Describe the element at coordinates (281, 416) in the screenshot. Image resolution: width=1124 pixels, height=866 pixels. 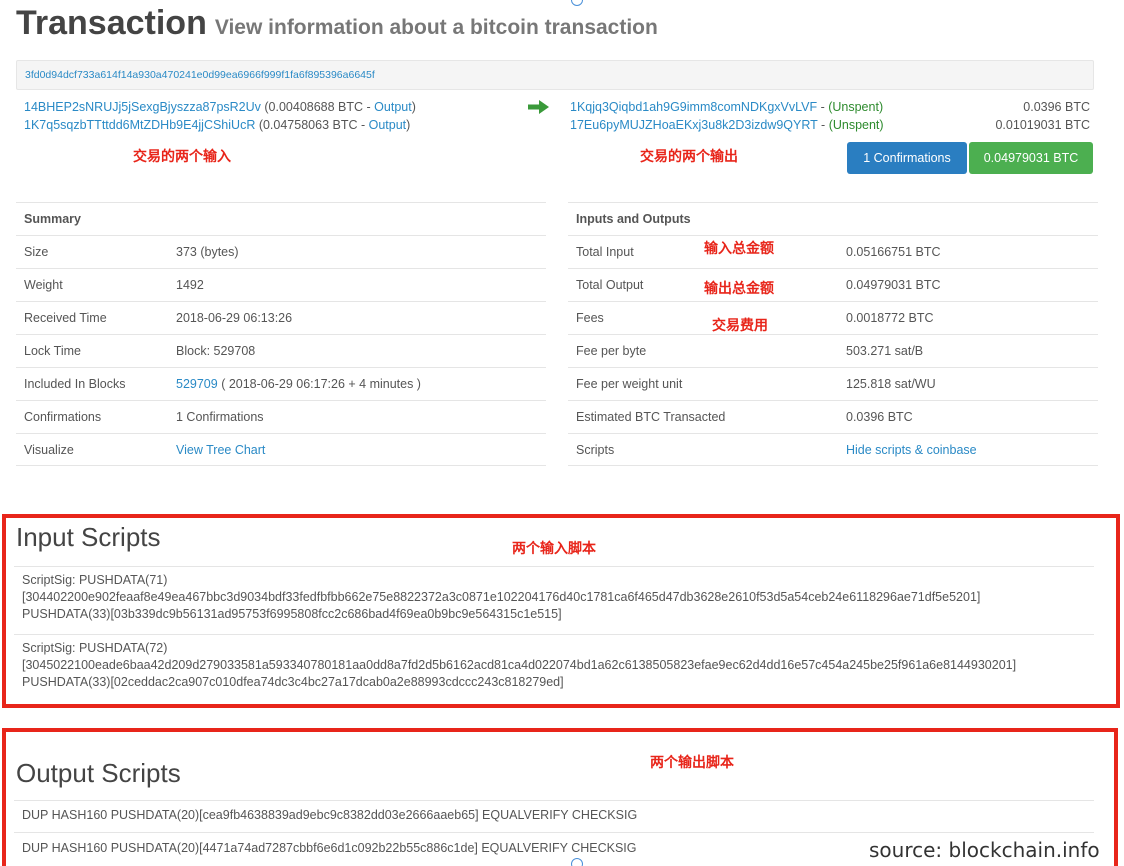
I see `table-row: Confirmations 1 Confirmations` at that location.